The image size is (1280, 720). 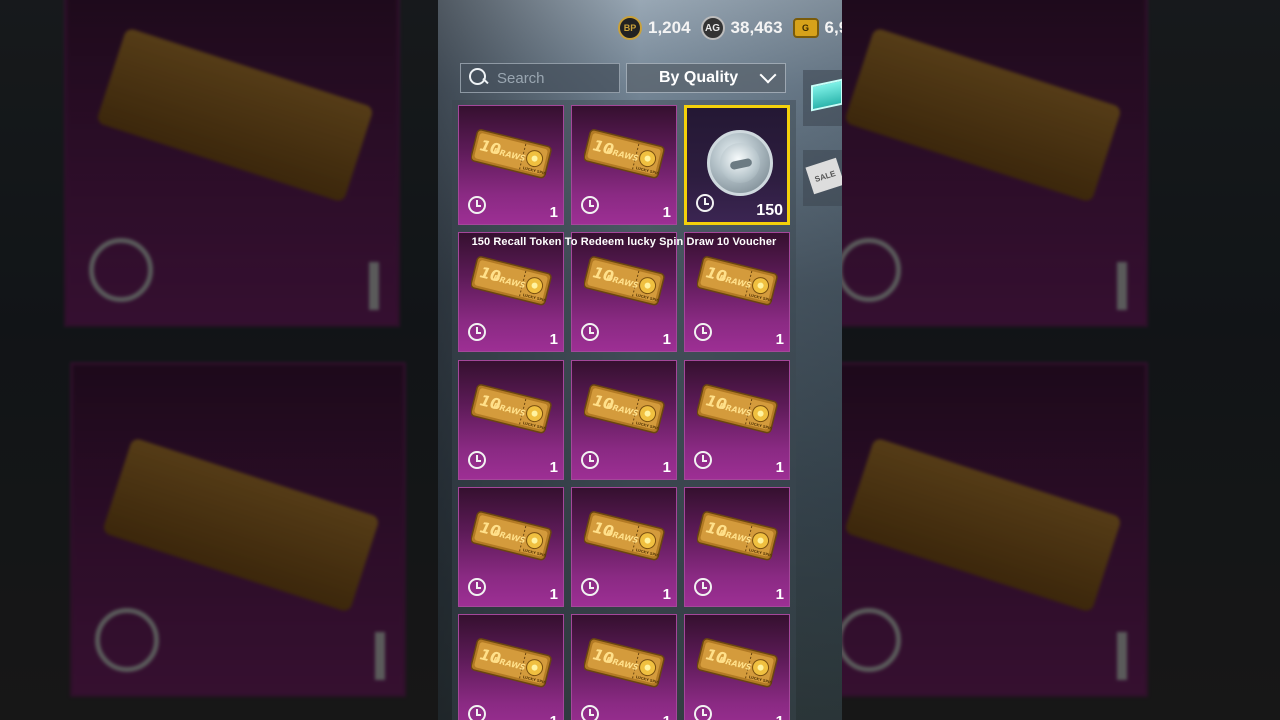 I want to click on uc-balance: G 6,9, so click(x=817, y=28).